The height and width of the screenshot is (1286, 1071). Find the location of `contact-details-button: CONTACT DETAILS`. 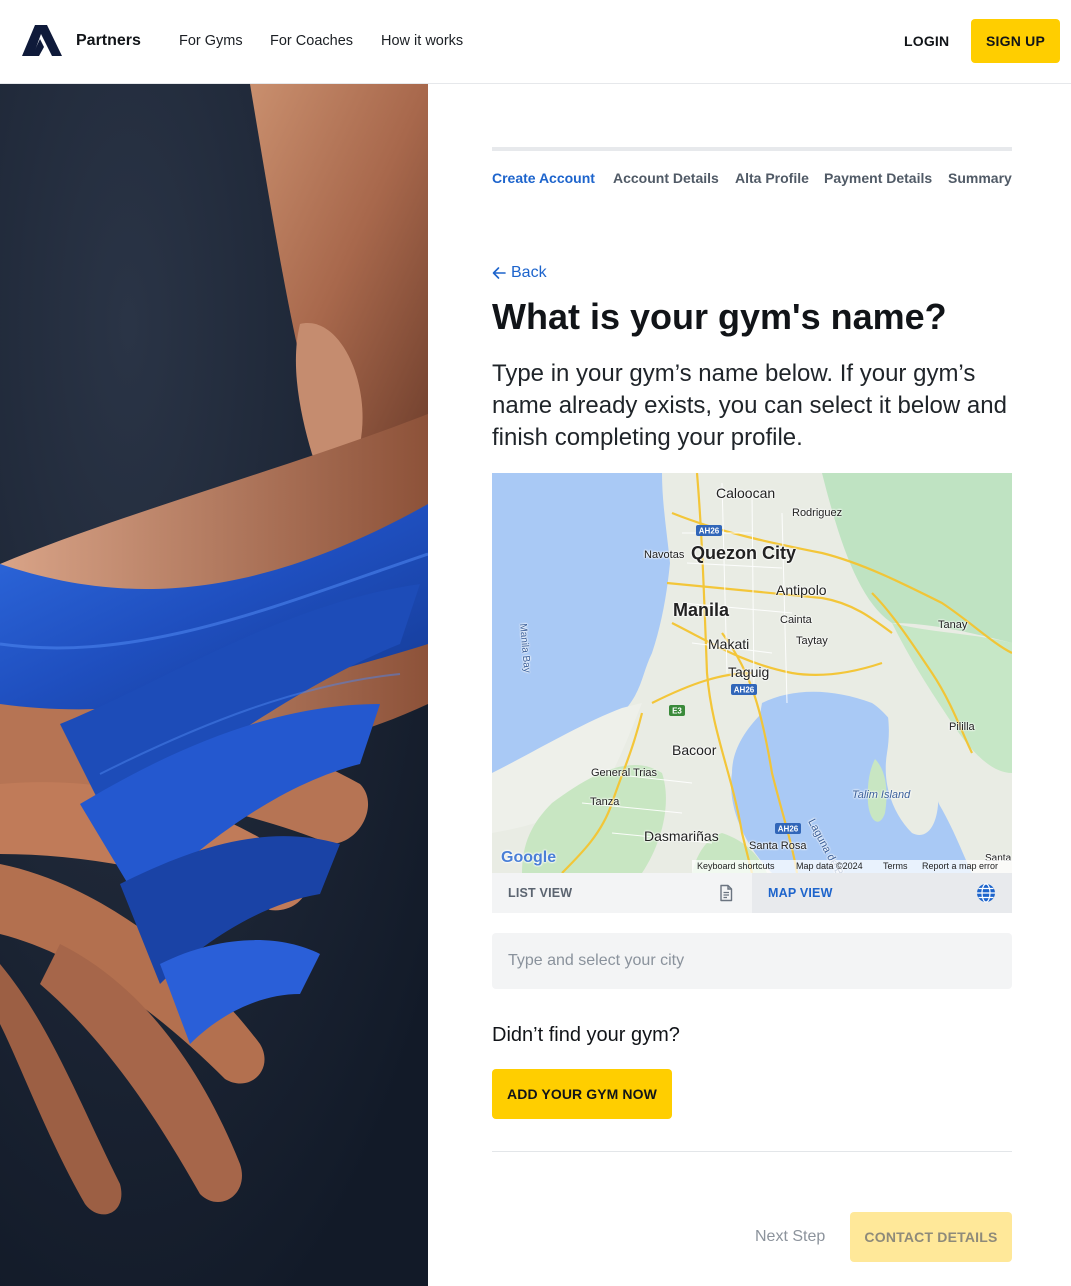

contact-details-button: CONTACT DETAILS is located at coordinates (931, 1237).